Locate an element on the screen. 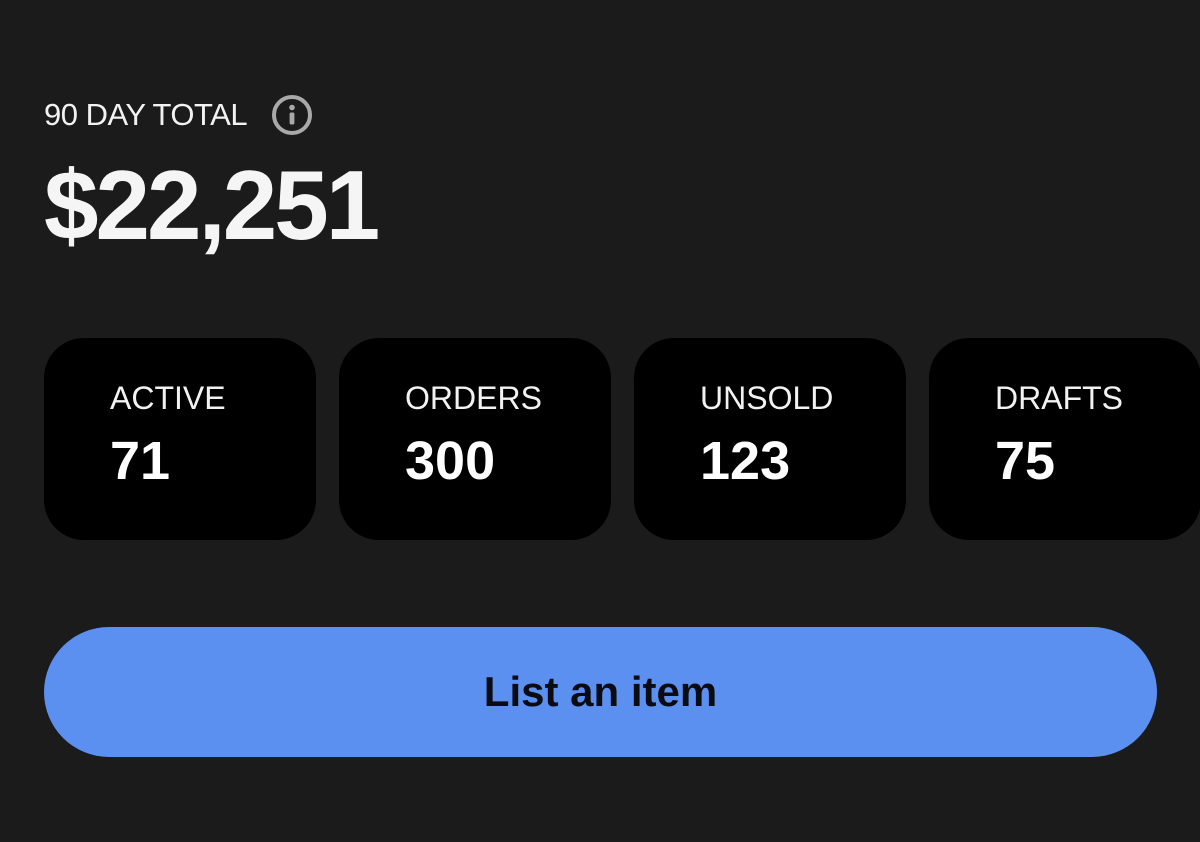 This screenshot has height=842, width=1200. stat-value: 123 is located at coordinates (745, 461).